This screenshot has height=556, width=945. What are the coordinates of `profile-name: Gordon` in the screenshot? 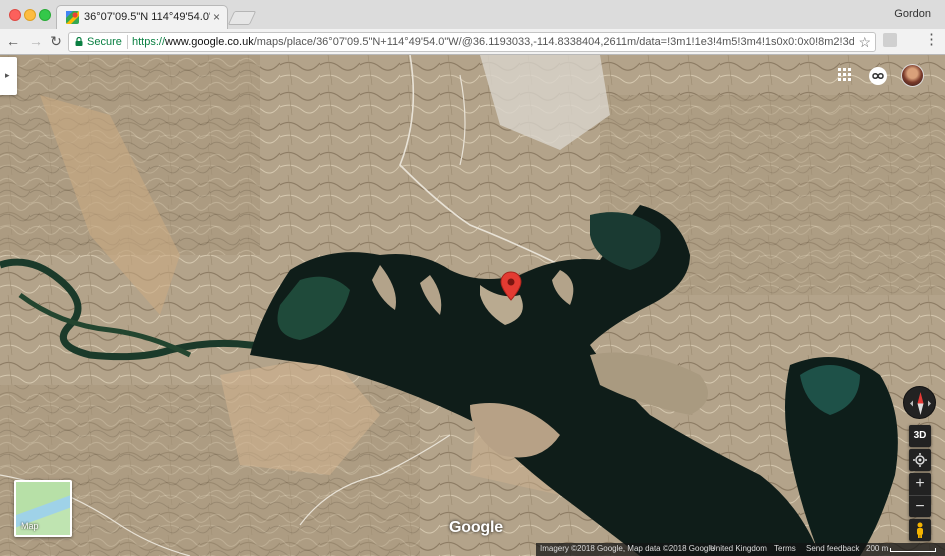 It's located at (912, 14).